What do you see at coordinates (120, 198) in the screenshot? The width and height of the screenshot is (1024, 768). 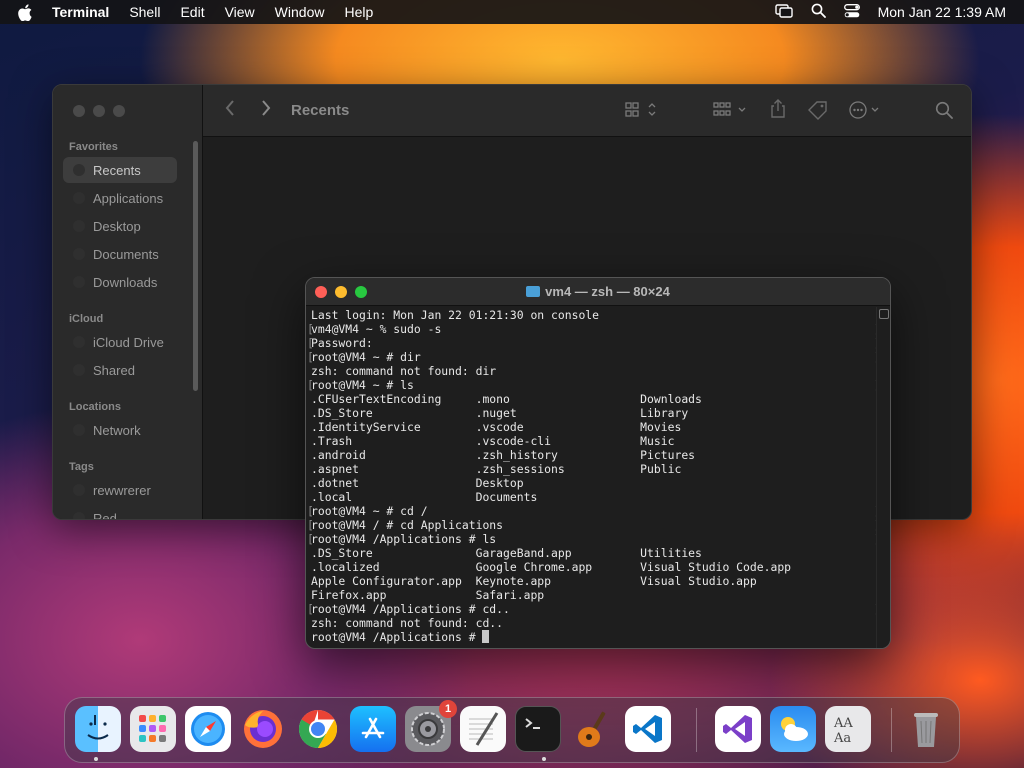 I see `sidebar-item-applications: Applications` at bounding box center [120, 198].